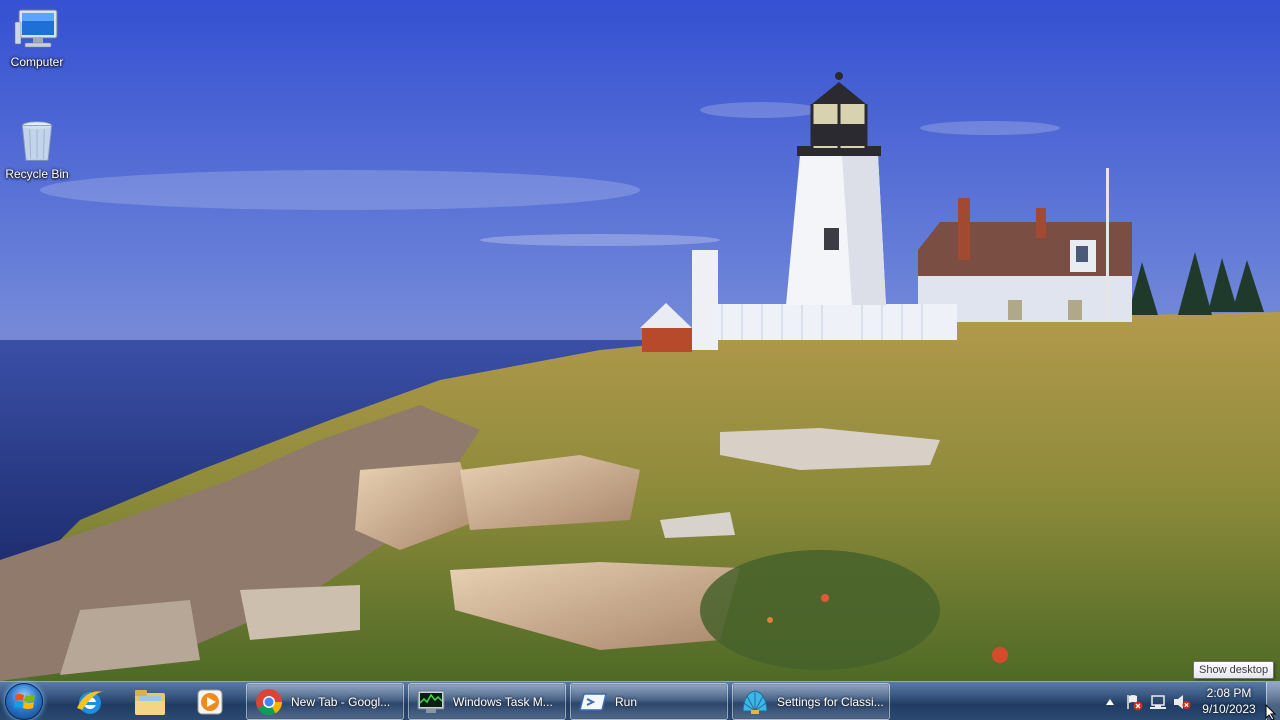 This screenshot has width=1280, height=720. I want to click on desktop-icon-computer: Computer, so click(37, 38).